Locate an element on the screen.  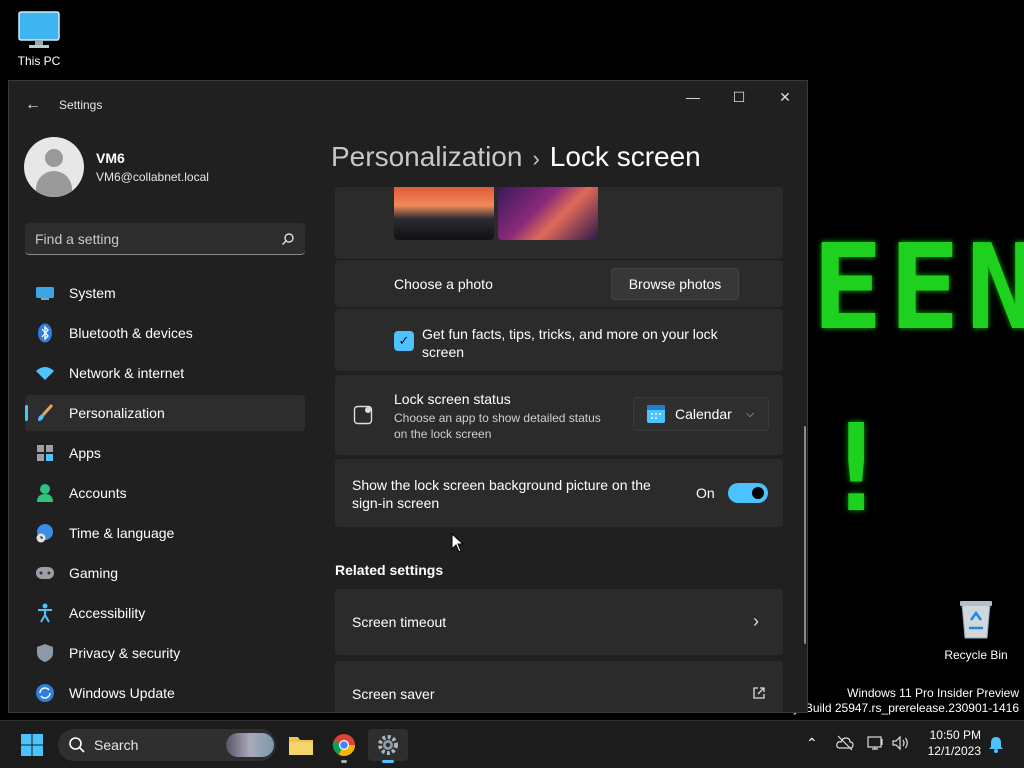
sidebar-item-label: Accounts is located at coordinates (98, 493).